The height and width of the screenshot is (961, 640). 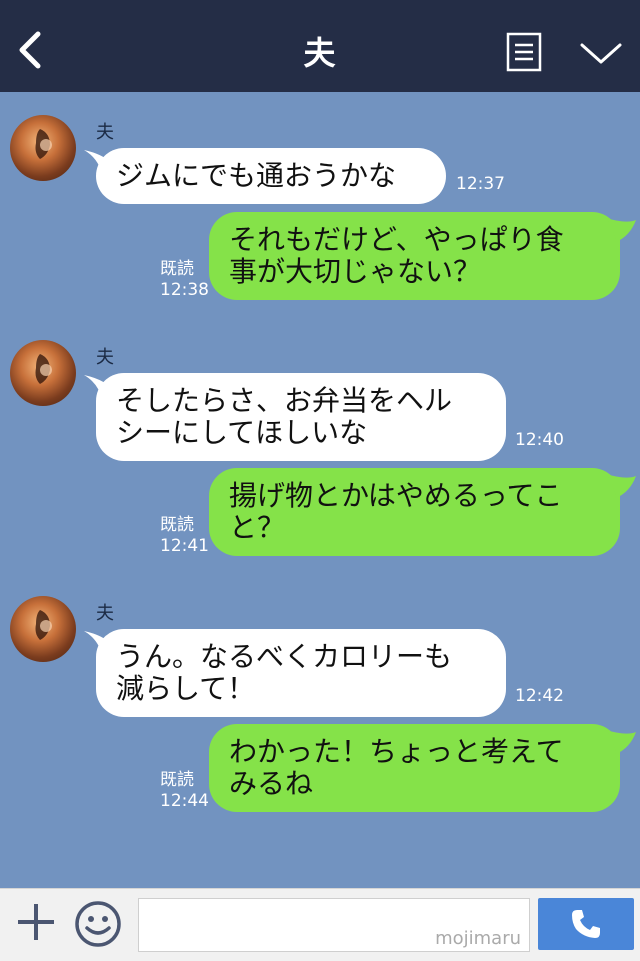 I want to click on plus-icon, so click(x=36, y=922).